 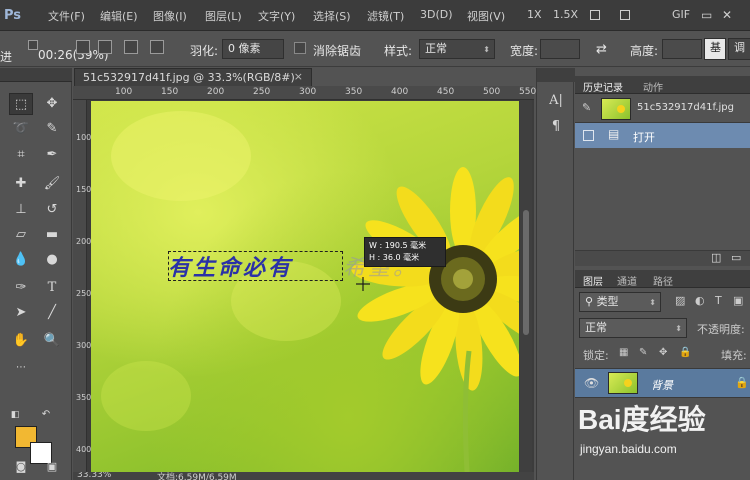 What do you see at coordinates (52, 260) in the screenshot?
I see `dodge-tool-icon: ●` at bounding box center [52, 260].